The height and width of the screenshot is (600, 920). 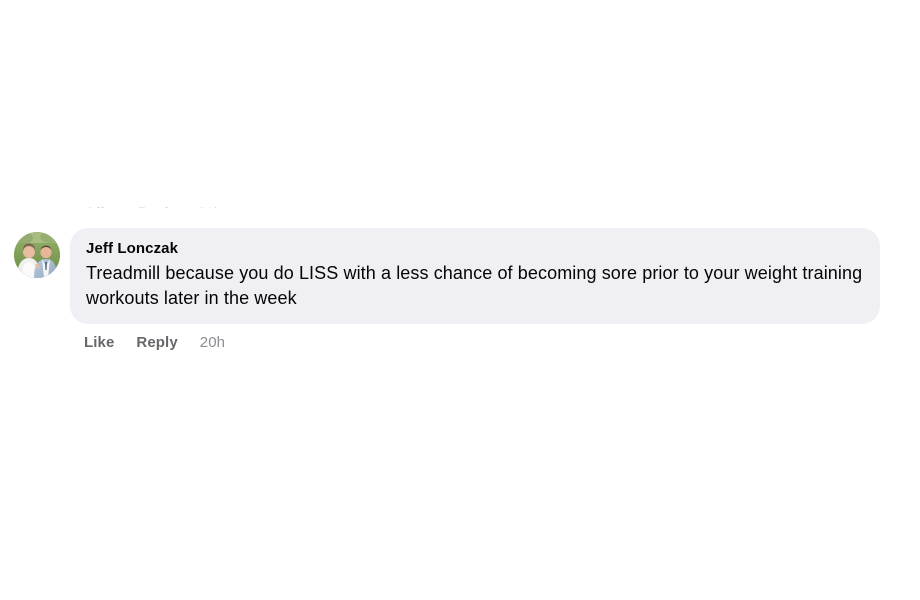 I want to click on avatar, so click(x=37, y=255).